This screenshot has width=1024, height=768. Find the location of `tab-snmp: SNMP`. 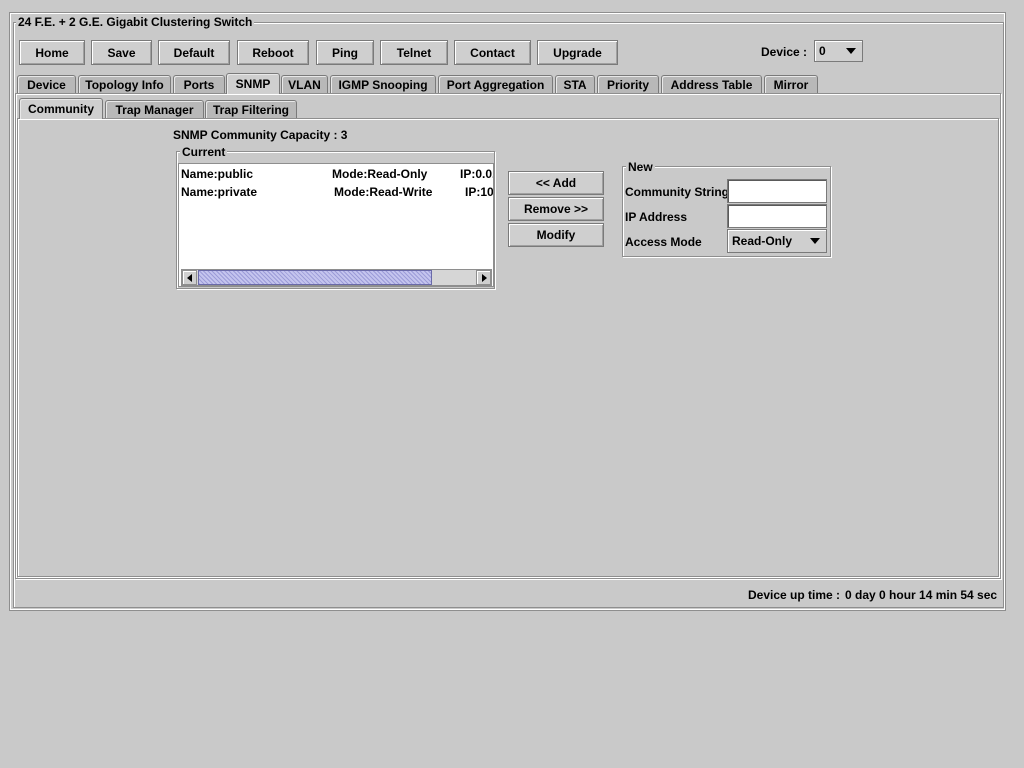

tab-snmp: SNMP is located at coordinates (253, 83).